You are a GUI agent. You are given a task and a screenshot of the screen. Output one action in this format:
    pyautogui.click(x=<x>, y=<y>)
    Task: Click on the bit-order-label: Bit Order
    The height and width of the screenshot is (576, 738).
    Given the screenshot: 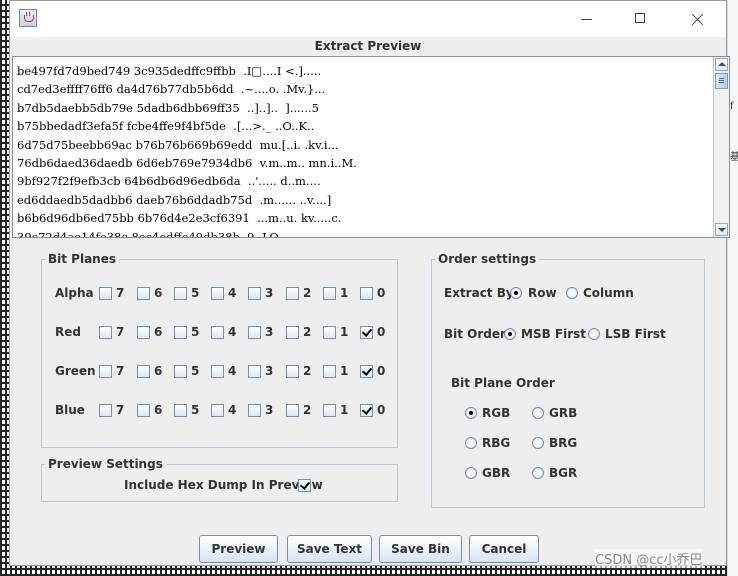 What is the action you would take?
    pyautogui.click(x=475, y=334)
    